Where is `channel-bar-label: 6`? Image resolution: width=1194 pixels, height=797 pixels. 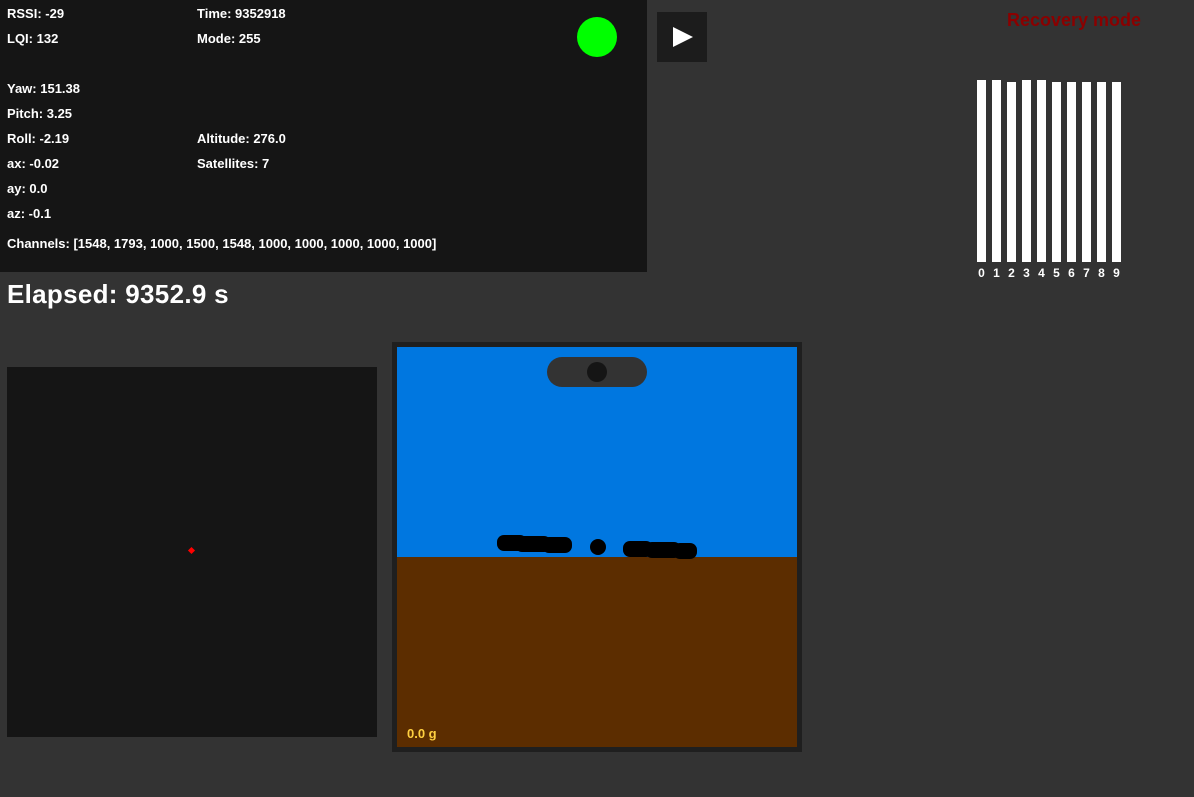 channel-bar-label: 6 is located at coordinates (1071, 273).